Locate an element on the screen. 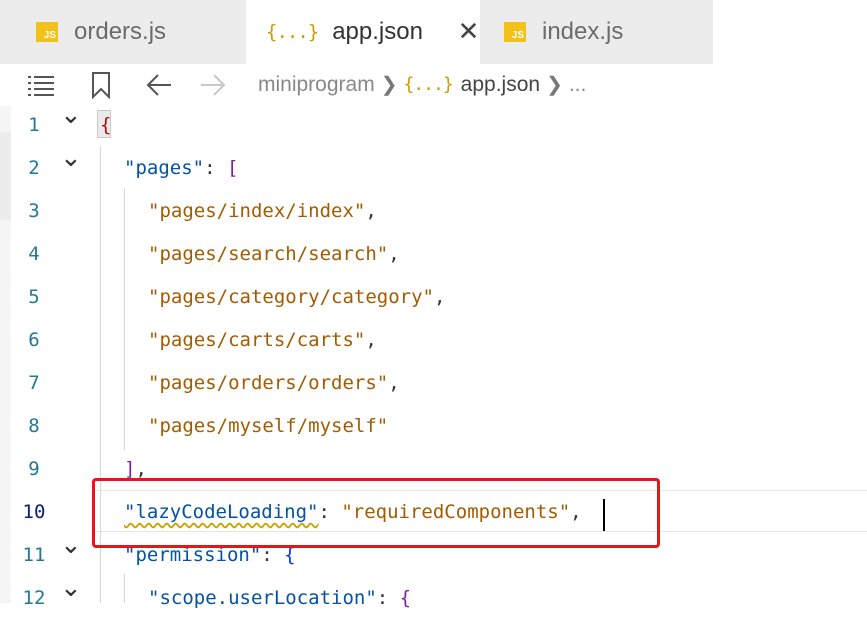 Image resolution: width=867 pixels, height=622 pixels. code-line: 6 "pages/carts/carts", is located at coordinates (433, 342).